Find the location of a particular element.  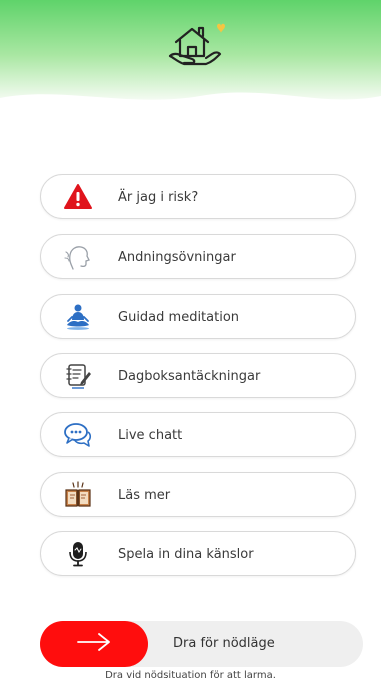

menu-item-diary: Dagboksantäckningar is located at coordinates (198, 375).